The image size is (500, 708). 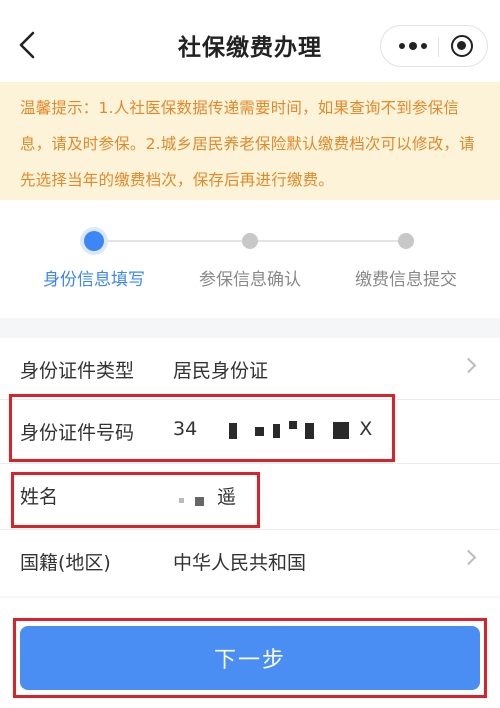 What do you see at coordinates (406, 280) in the screenshot?
I see `step-label-3: 缴费信息提交` at bounding box center [406, 280].